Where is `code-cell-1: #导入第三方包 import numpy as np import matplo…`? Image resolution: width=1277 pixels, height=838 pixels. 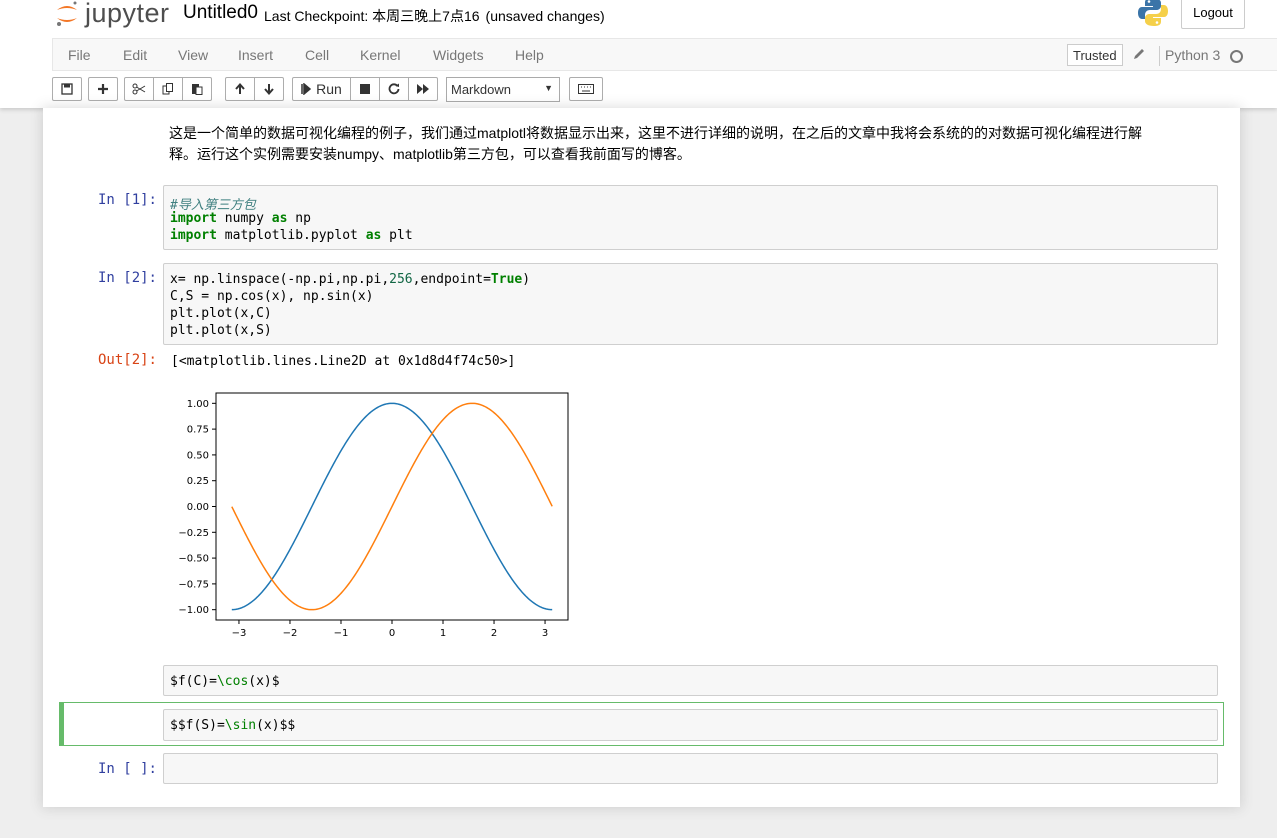 code-cell-1: #导入第三方包 import numpy as np import matplo… is located at coordinates (690, 217).